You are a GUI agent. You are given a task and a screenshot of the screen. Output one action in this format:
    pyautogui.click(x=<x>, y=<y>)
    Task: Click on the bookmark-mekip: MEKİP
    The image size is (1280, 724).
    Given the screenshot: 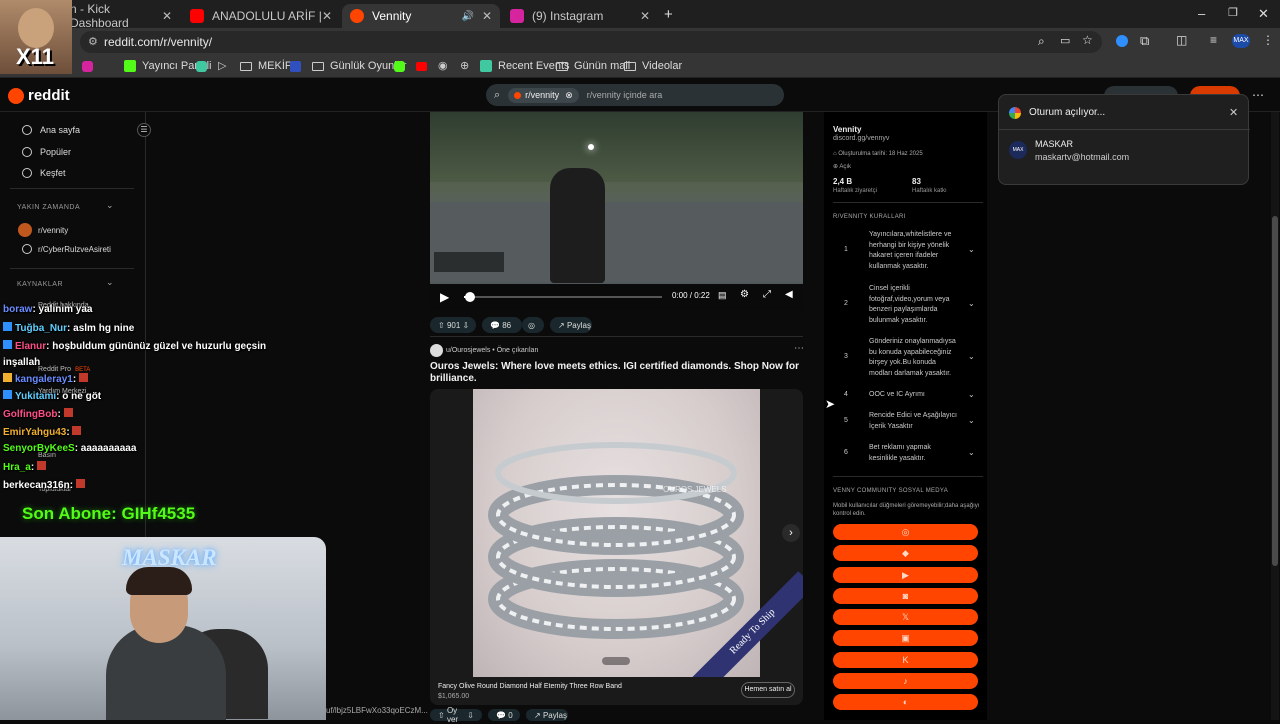 What is the action you would take?
    pyautogui.click(x=266, y=66)
    